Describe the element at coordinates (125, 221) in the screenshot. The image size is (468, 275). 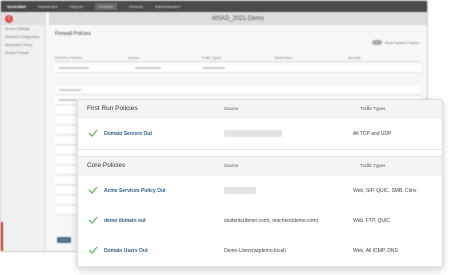
I see `policy-name-link: demo domain out` at that location.